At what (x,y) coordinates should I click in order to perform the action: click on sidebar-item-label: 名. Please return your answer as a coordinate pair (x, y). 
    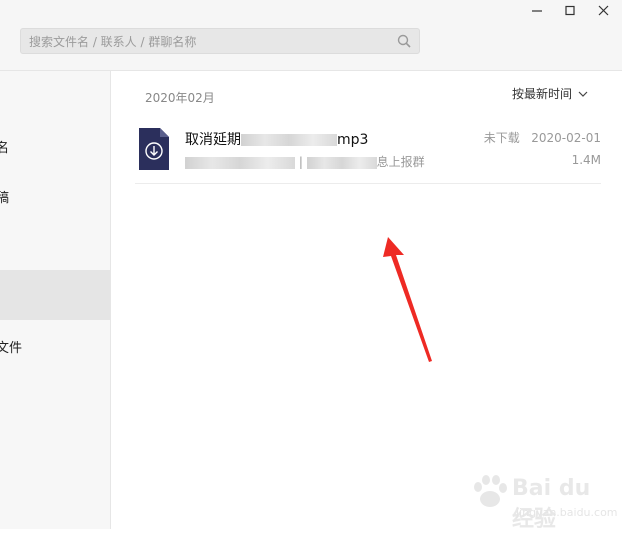
    Looking at the image, I should click on (5, 148).